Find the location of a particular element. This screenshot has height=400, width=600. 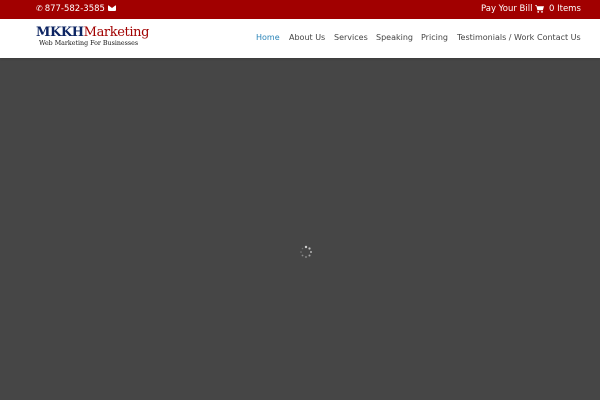

nav-testimonials-work: Testimonials / Work is located at coordinates (495, 37).